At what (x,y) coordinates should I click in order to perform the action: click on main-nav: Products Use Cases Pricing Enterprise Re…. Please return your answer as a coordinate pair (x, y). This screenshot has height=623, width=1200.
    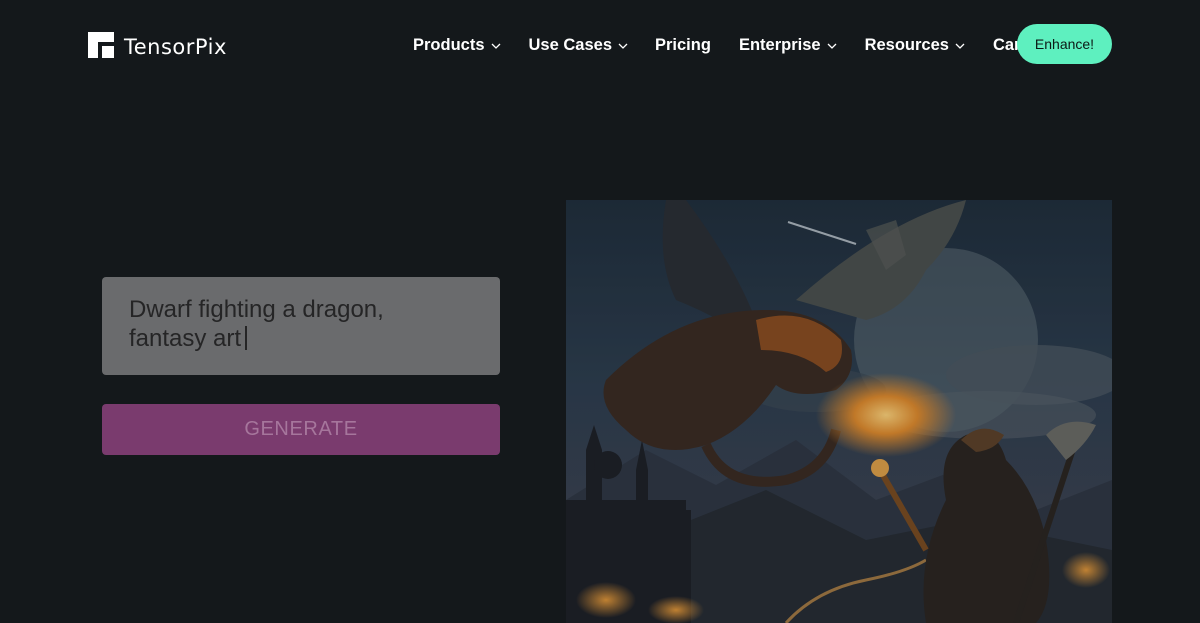
    Looking at the image, I should click on (733, 45).